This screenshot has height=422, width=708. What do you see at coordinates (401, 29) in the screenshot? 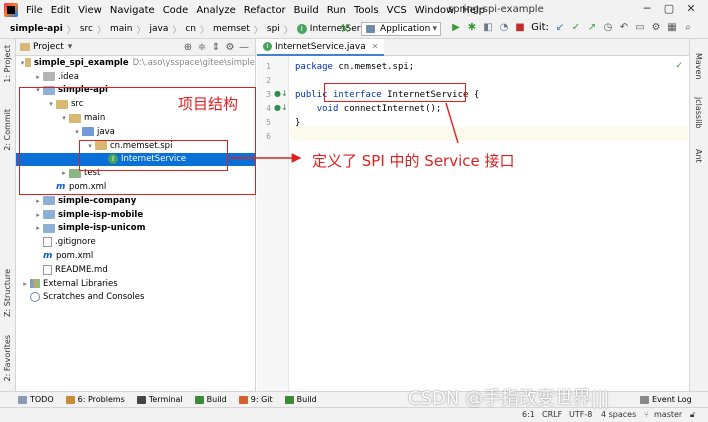
I see `run-config-select: Application ▾` at bounding box center [401, 29].